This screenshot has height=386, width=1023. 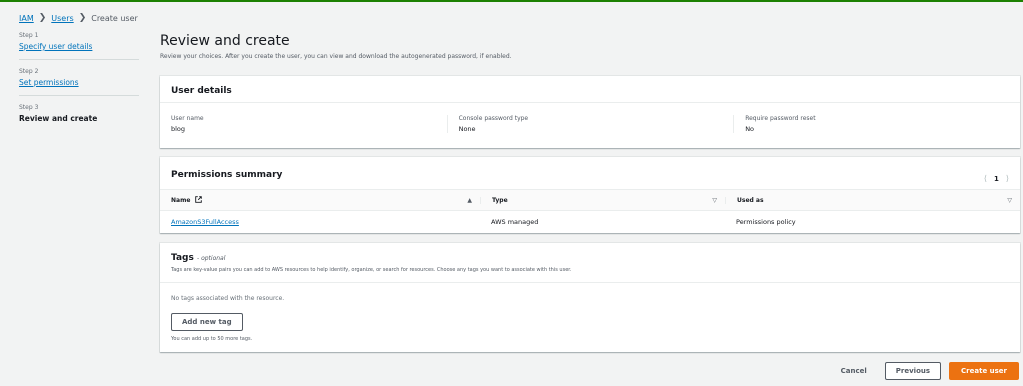 I want to click on chevron-left-icon: ⟨, so click(x=985, y=178).